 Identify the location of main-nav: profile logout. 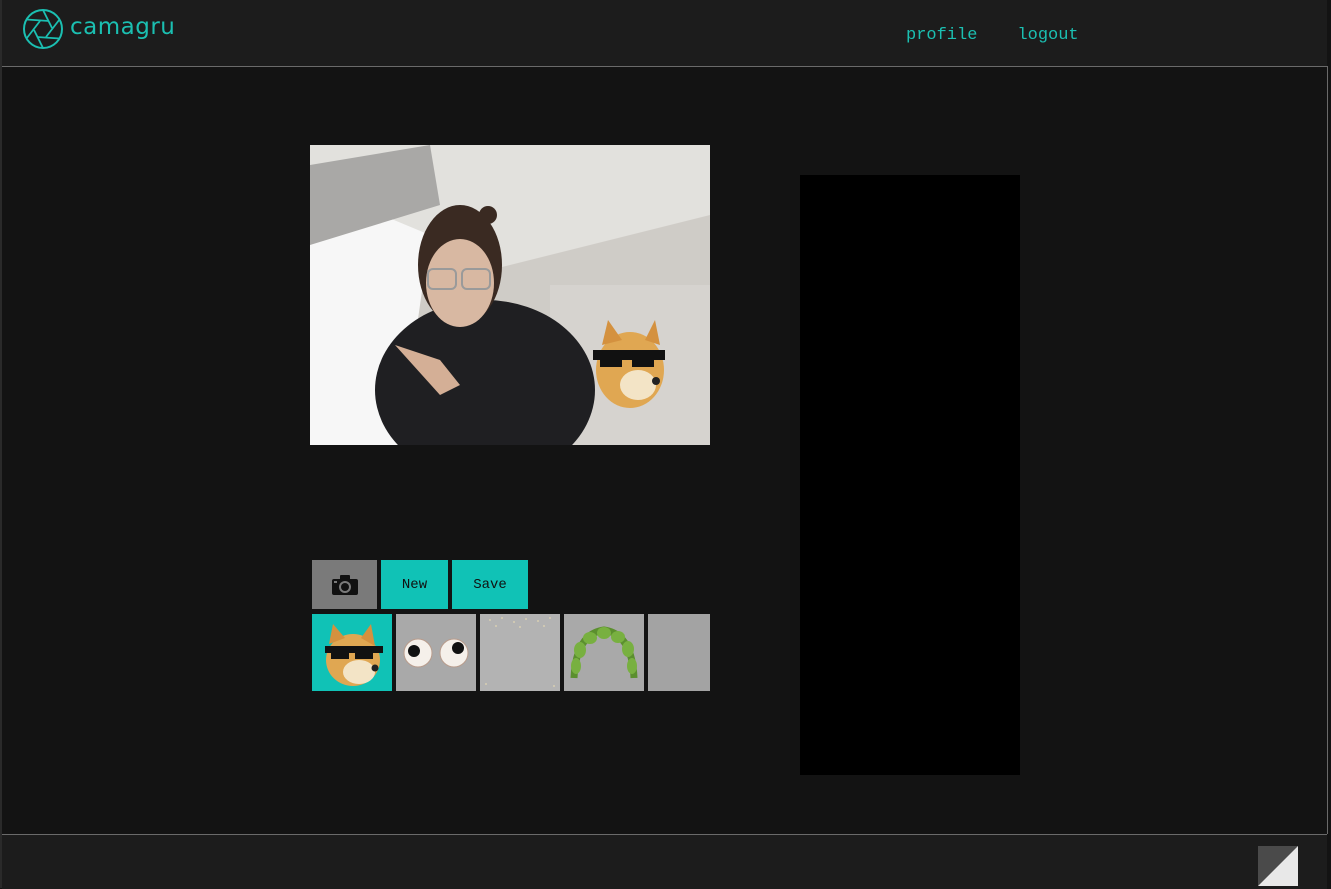
(992, 35).